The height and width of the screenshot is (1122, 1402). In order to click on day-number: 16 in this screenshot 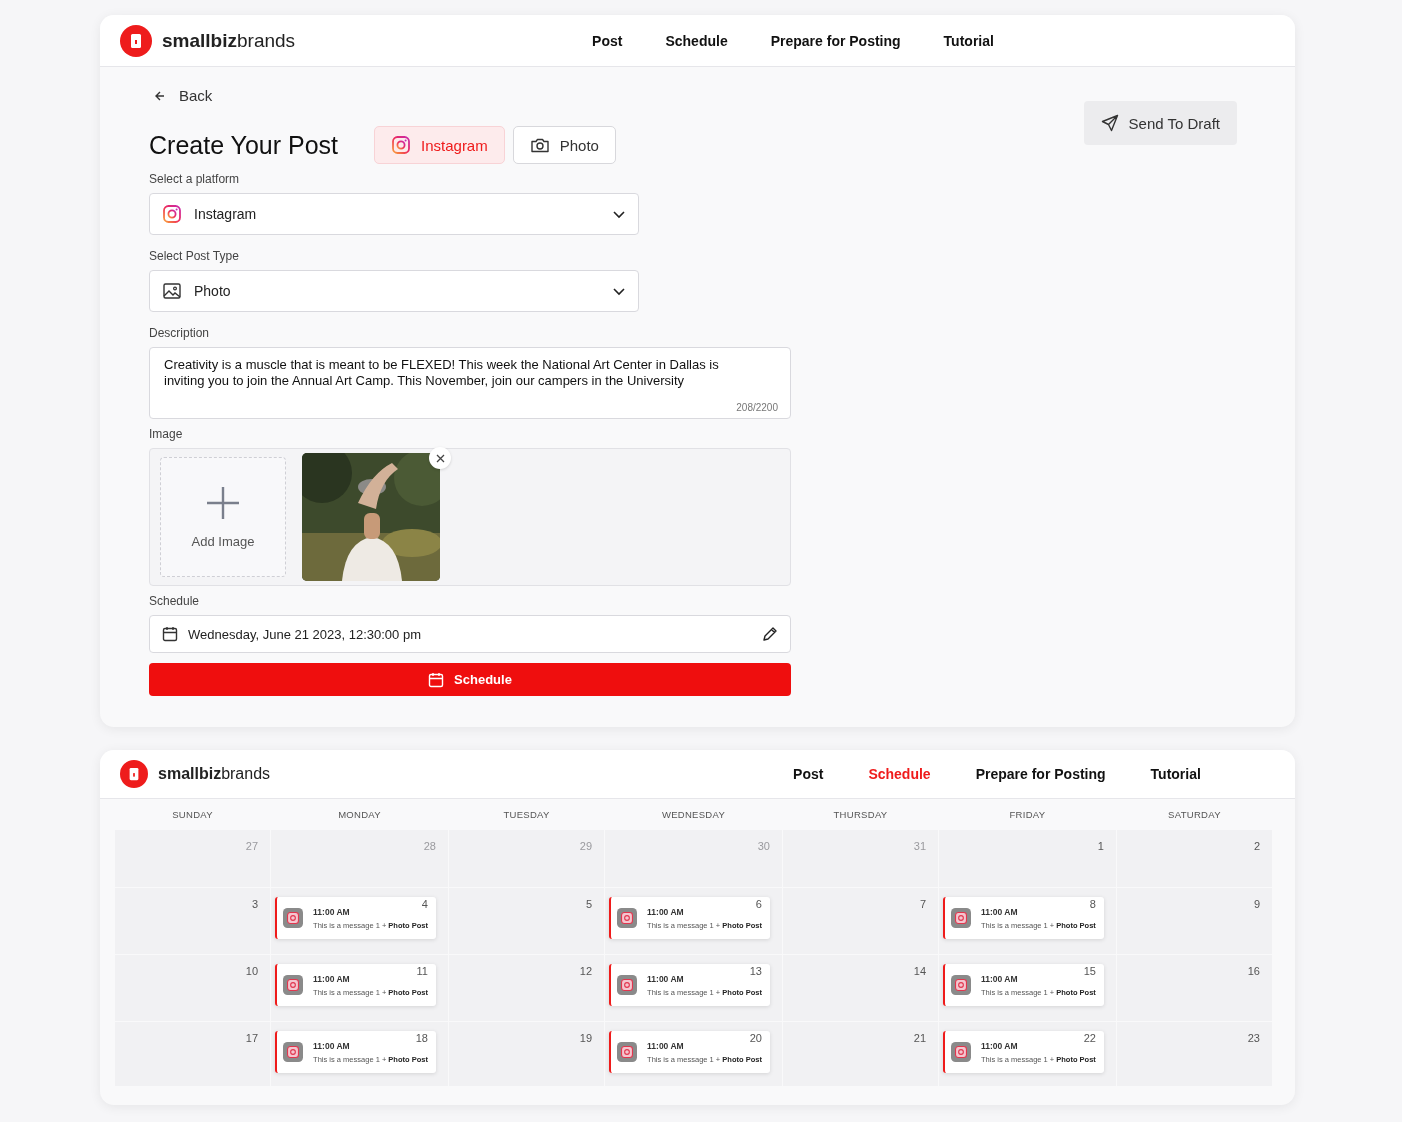, I will do `click(1253, 971)`.